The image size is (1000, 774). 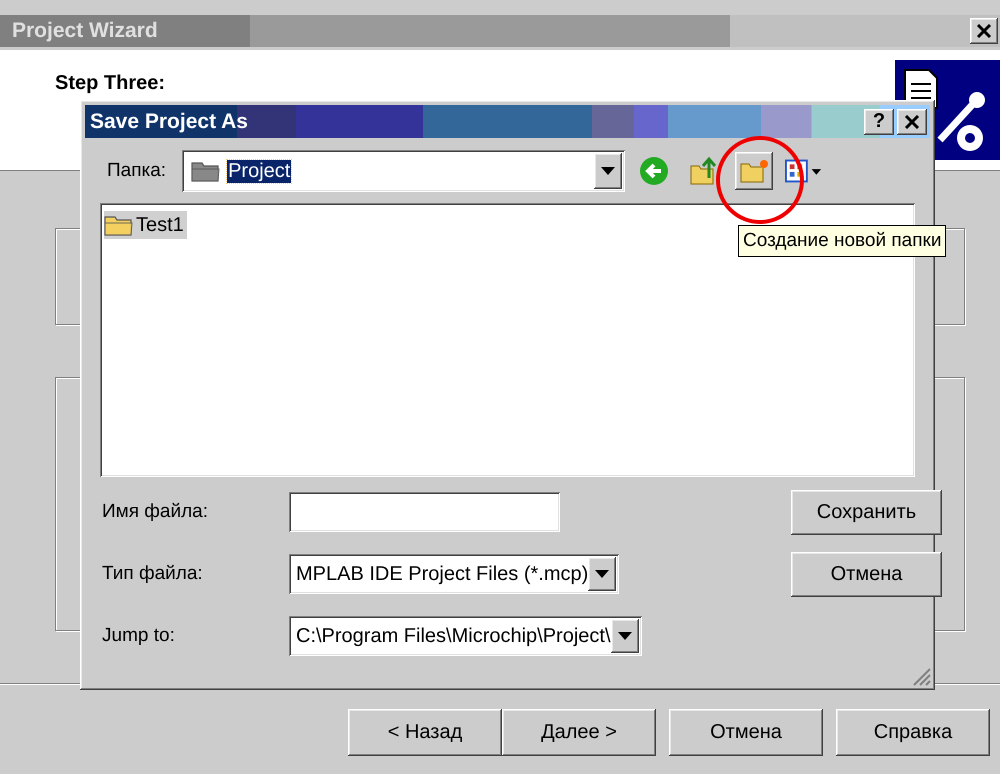 What do you see at coordinates (454, 574) in the screenshot?
I see `dropdown-field: MPLAB IDE Project Files (*.mcp)` at bounding box center [454, 574].